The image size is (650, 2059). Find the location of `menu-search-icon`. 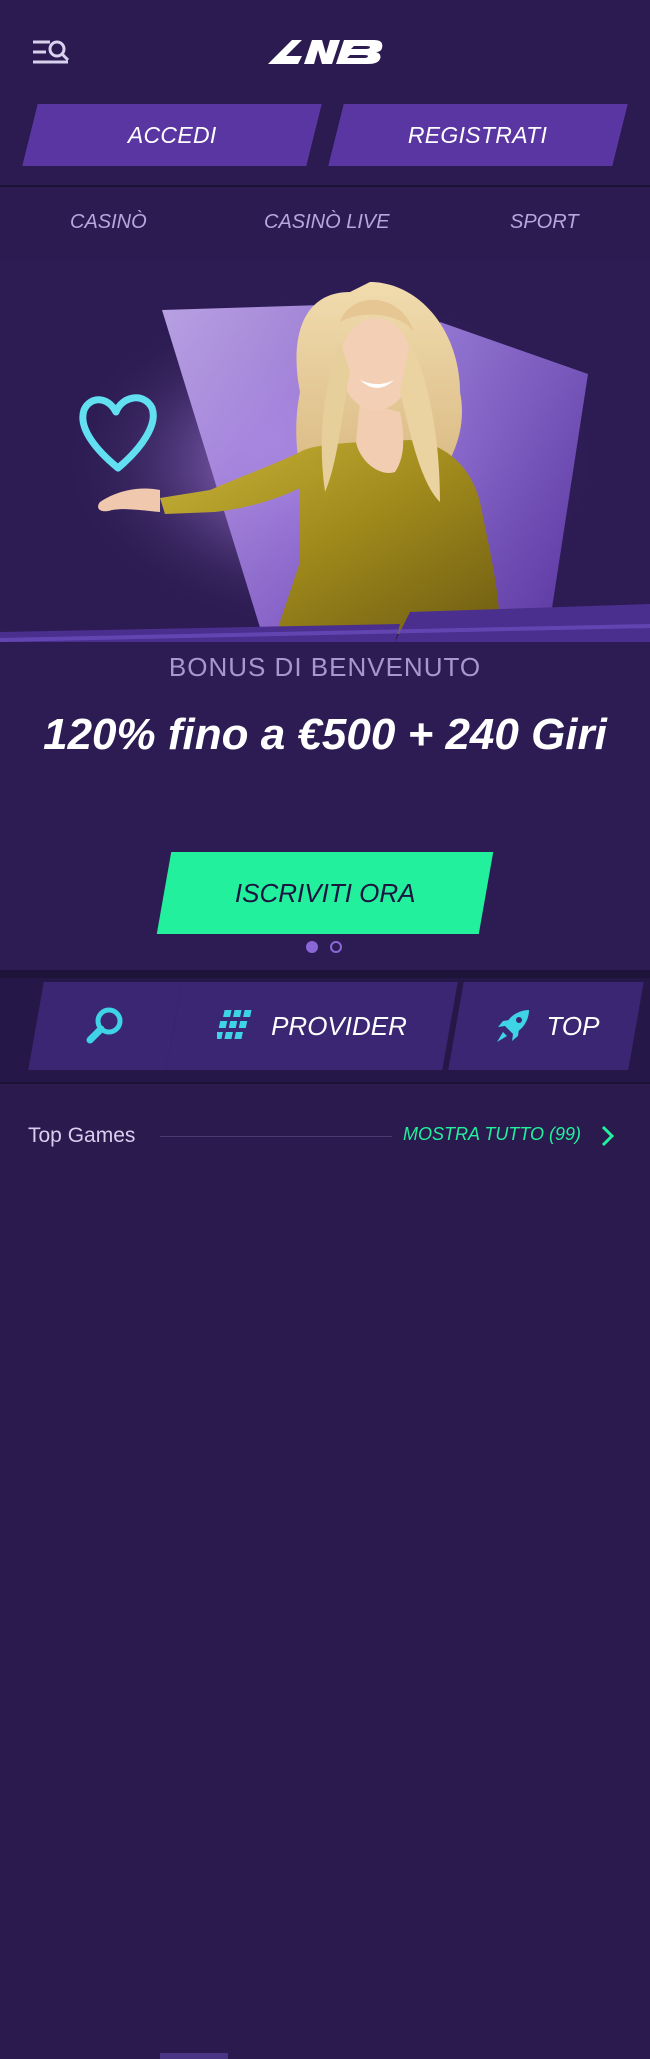

menu-search-icon is located at coordinates (51, 52).